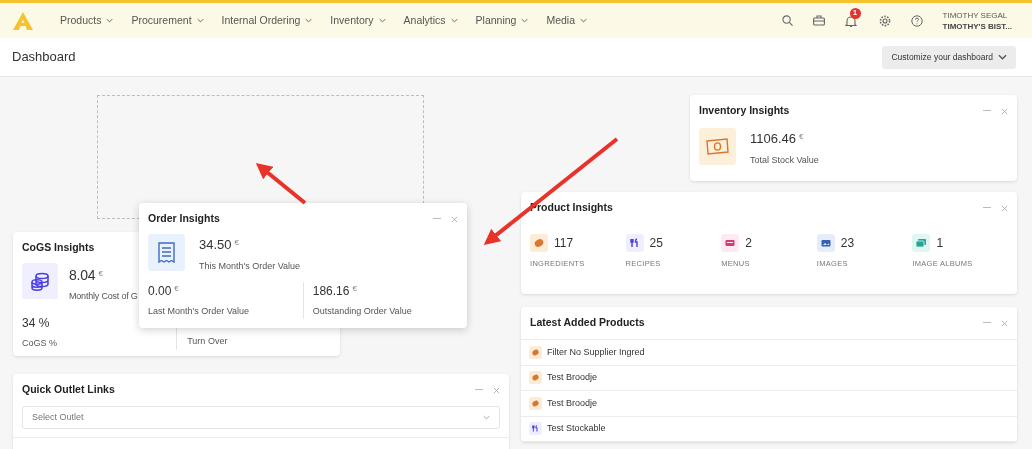 This screenshot has width=1032, height=449. I want to click on stat-count: 117, so click(564, 243).